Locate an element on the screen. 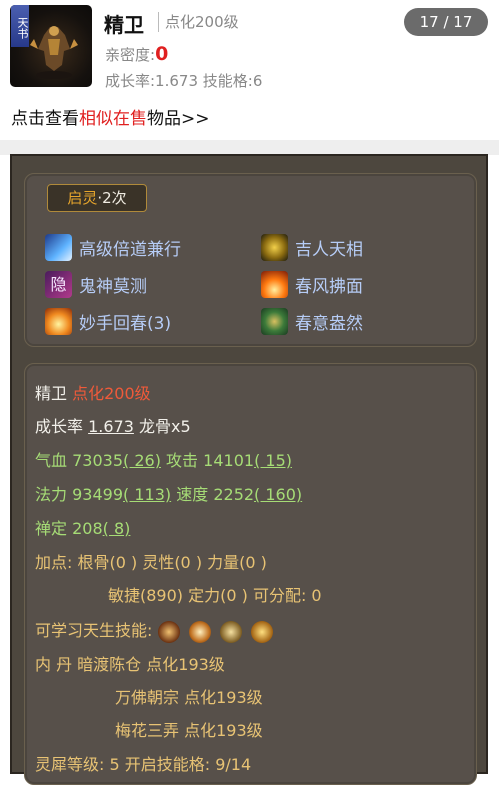 The image size is (499, 785). growth-line: 成长率:1.673 技能格:6 is located at coordinates (184, 81).